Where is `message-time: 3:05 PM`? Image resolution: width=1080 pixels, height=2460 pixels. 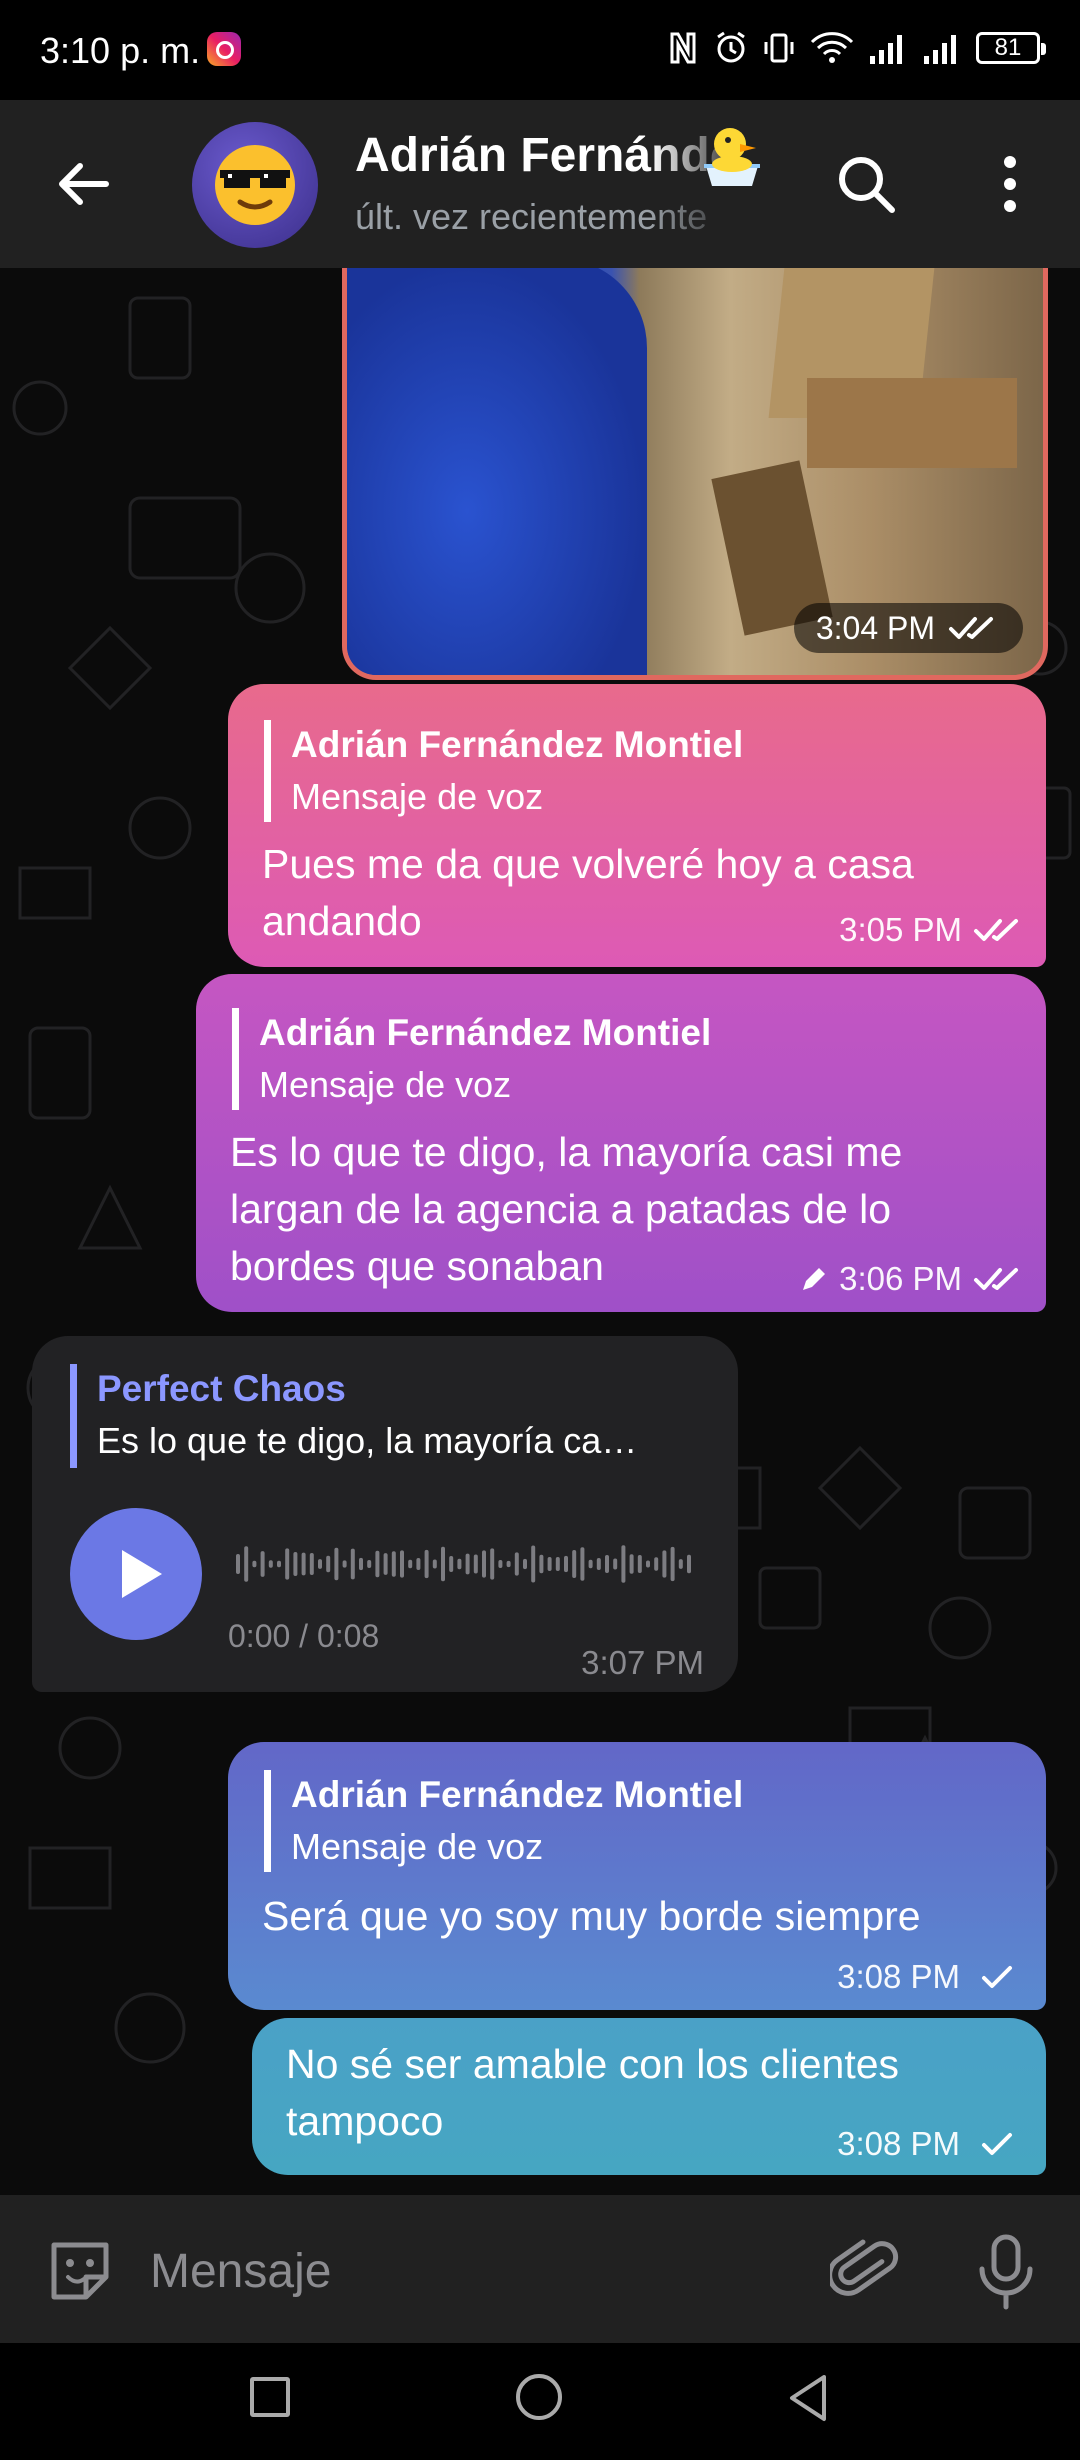 message-time: 3:05 PM is located at coordinates (900, 929).